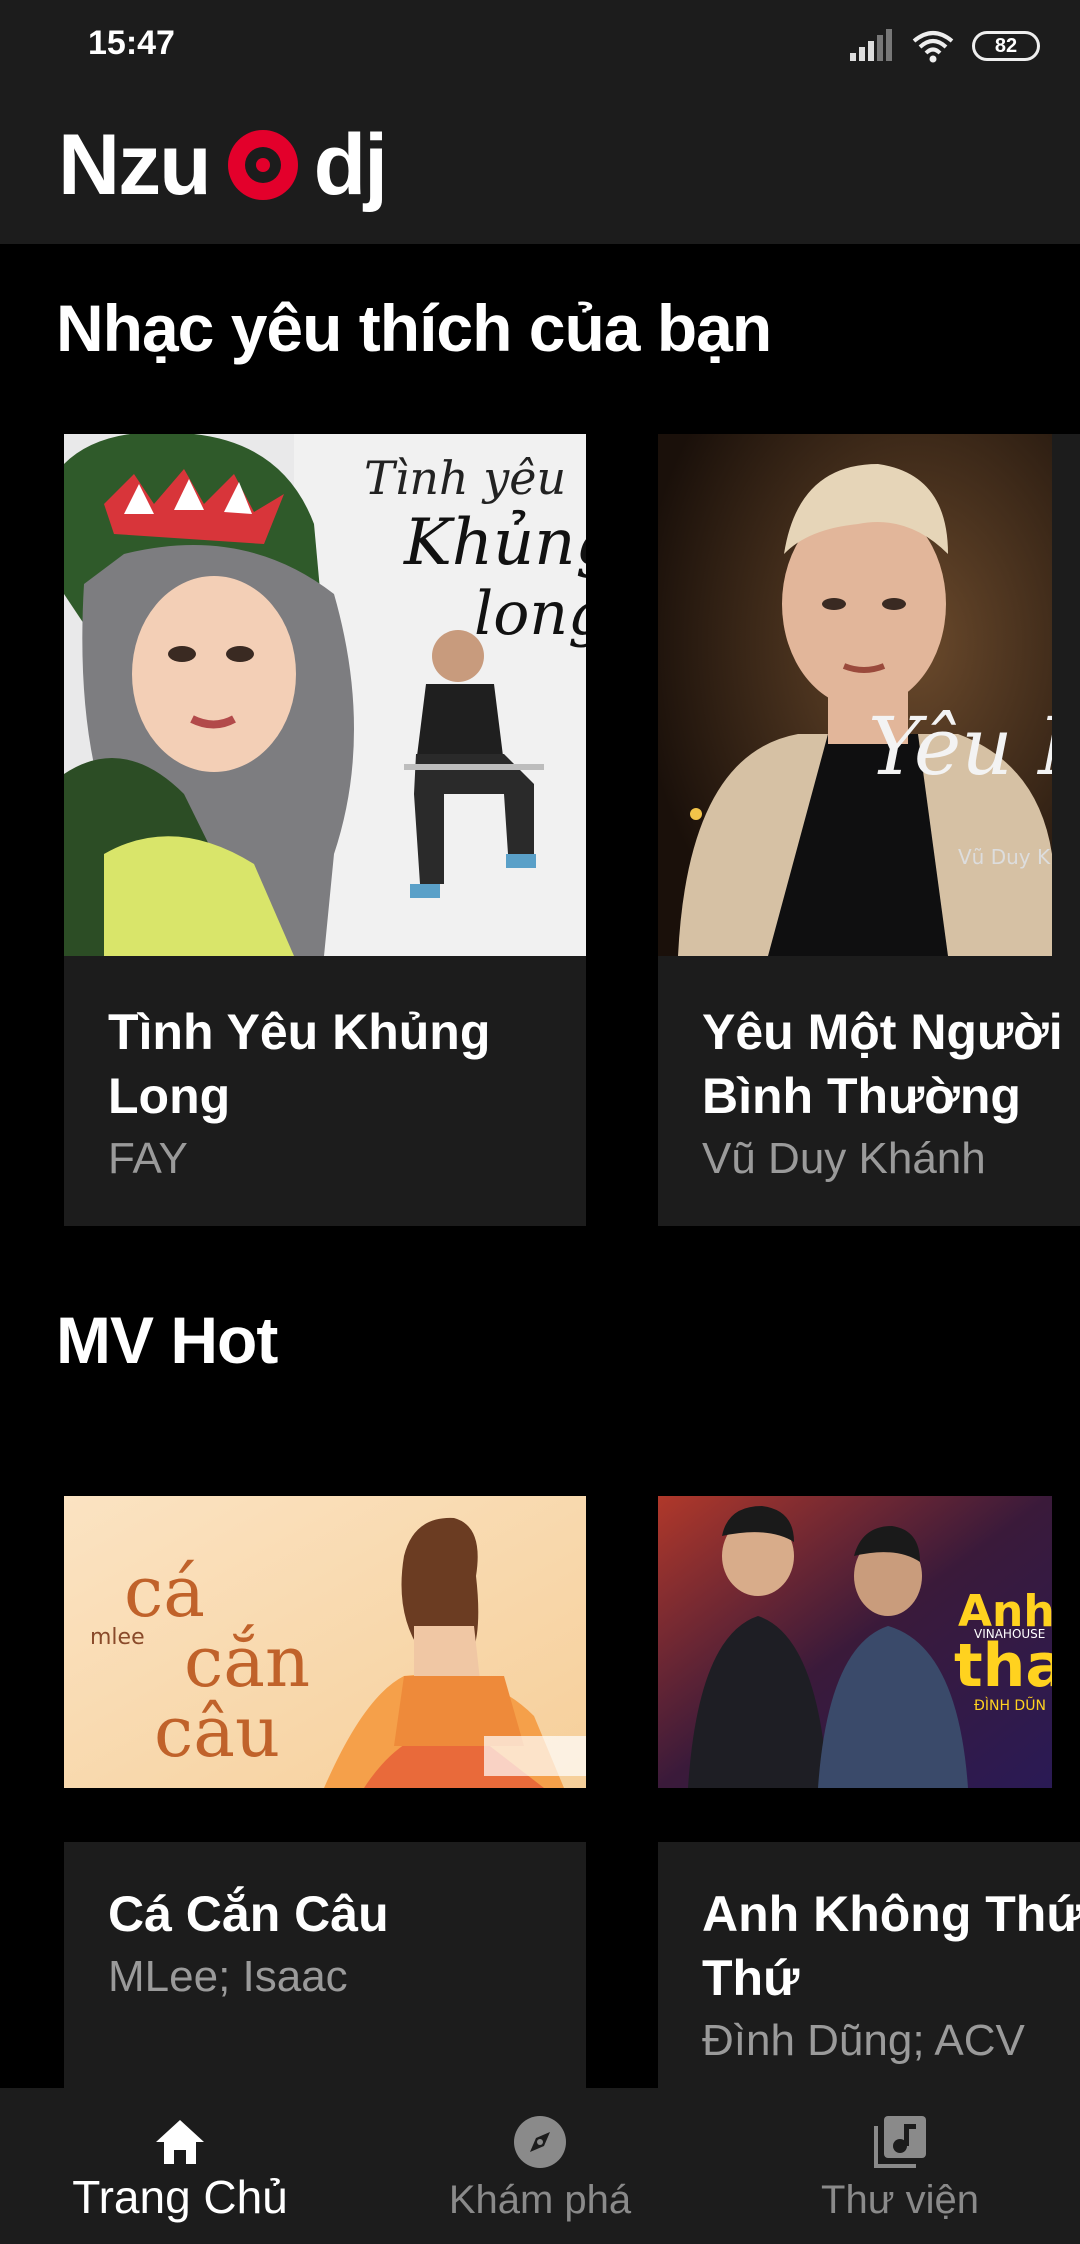 This screenshot has width=1080, height=2244. Describe the element at coordinates (960, 746) in the screenshot. I see `cover-text: Yêu M` at that location.